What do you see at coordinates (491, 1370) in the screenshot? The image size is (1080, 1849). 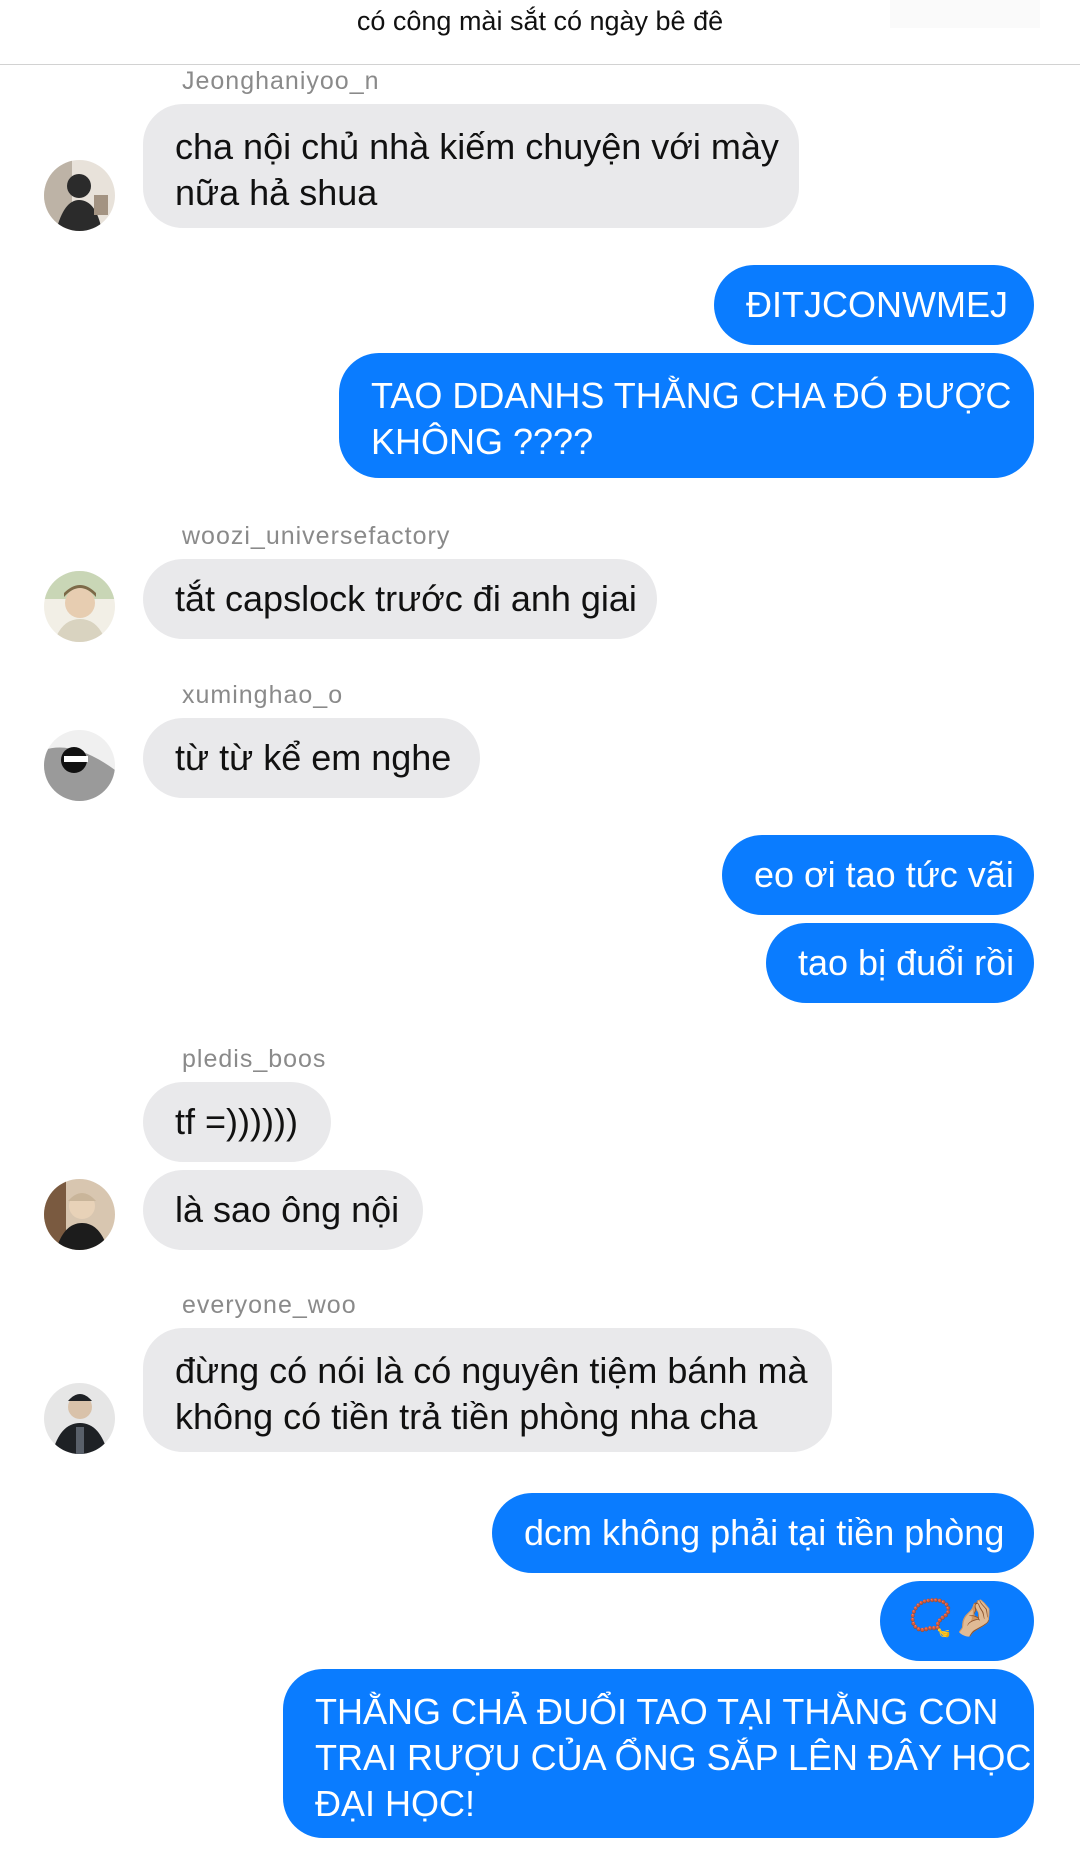 I see `message-text-line: đừng có nói là có nguyên tiệm bánh mà` at bounding box center [491, 1370].